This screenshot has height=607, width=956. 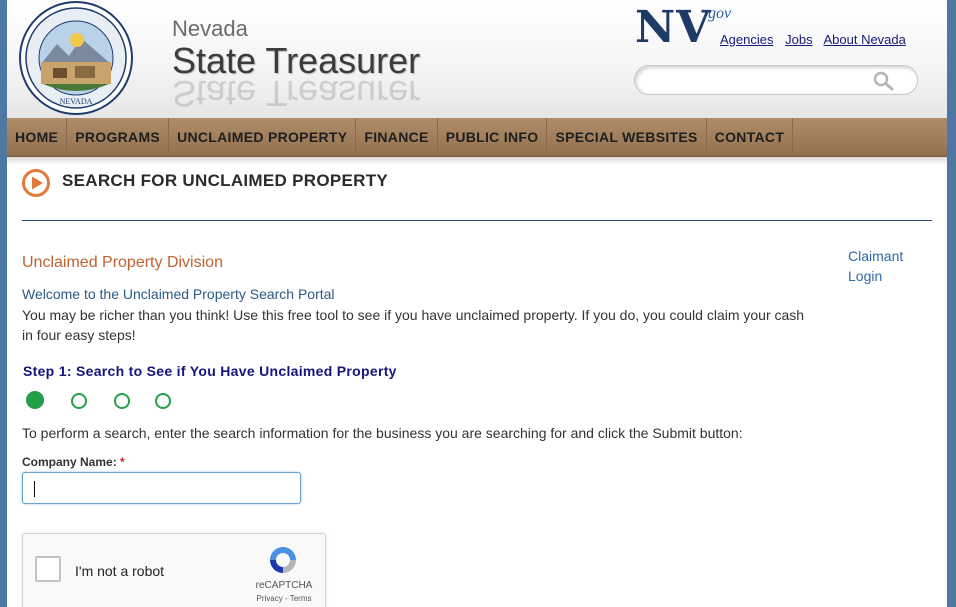 I want to click on company-name-label: Company Name: *, so click(x=73, y=462).